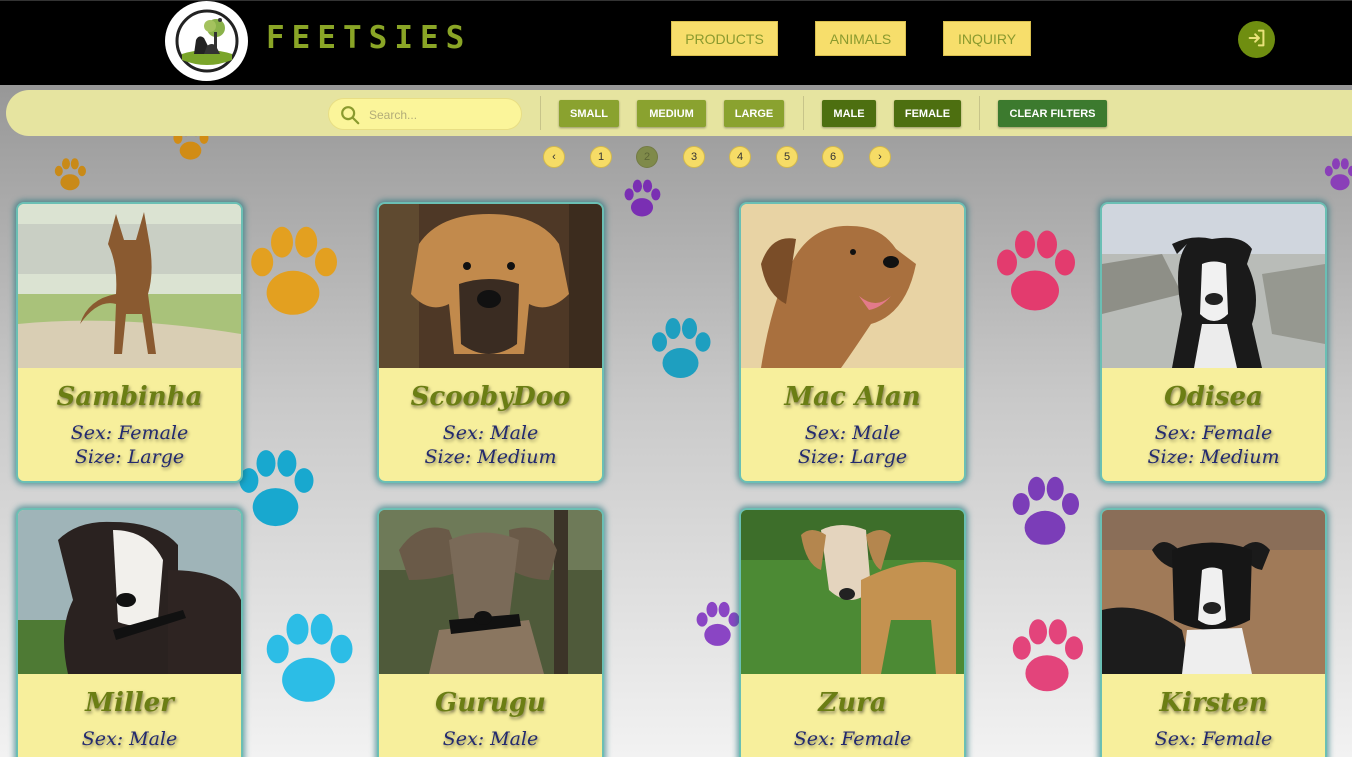 Image resolution: width=1352 pixels, height=757 pixels. What do you see at coordinates (740, 157) in the screenshot?
I see `page-button: 4` at bounding box center [740, 157].